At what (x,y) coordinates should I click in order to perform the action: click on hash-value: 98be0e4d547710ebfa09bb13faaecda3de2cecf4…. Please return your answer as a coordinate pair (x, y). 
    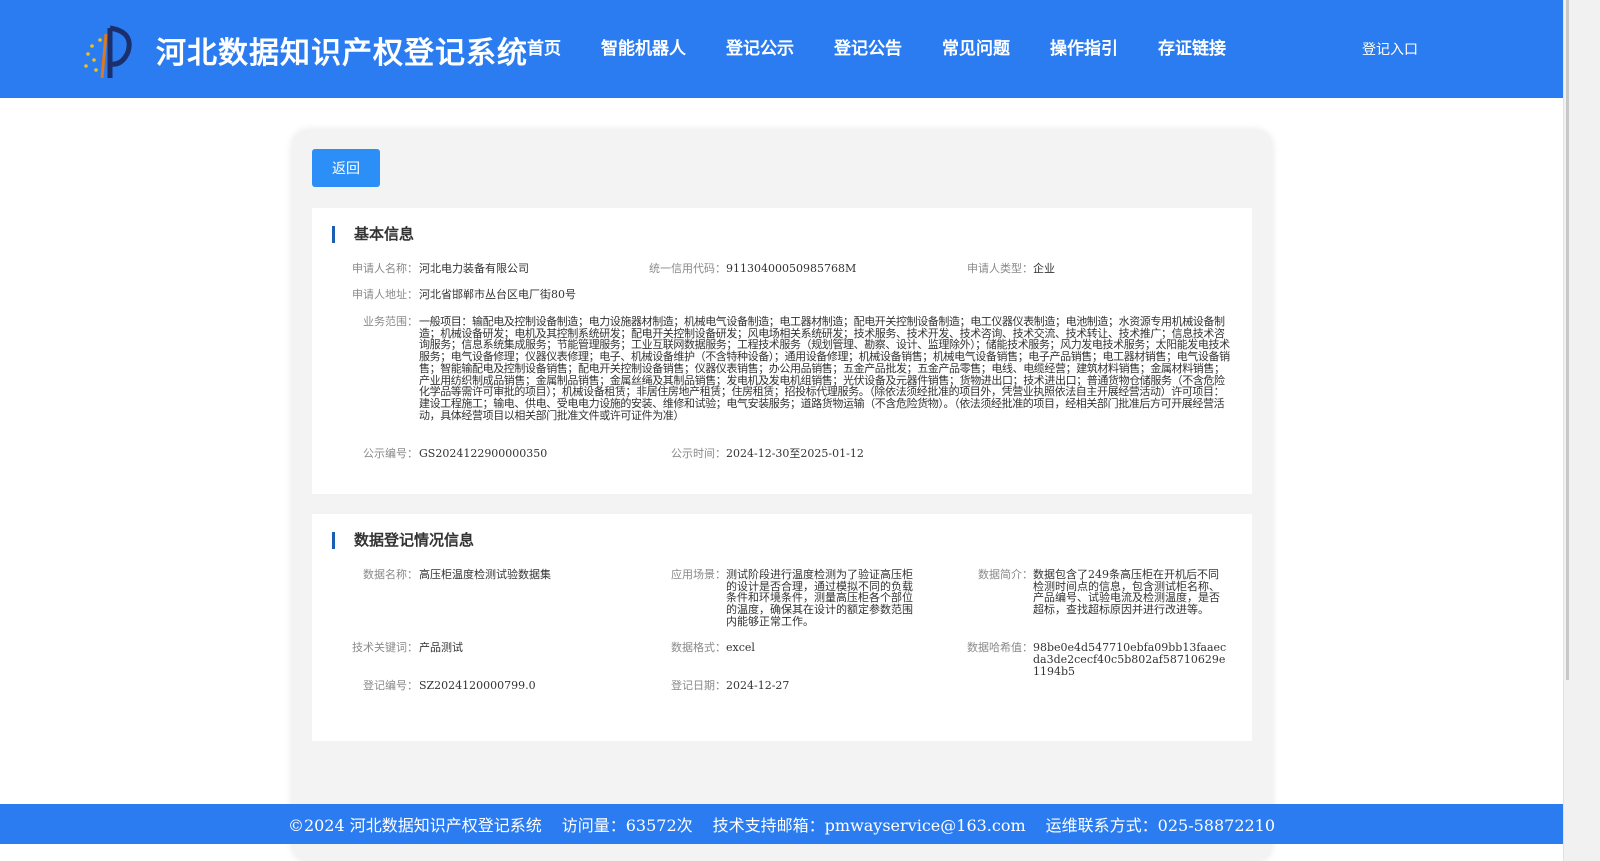
    Looking at the image, I should click on (1130, 659).